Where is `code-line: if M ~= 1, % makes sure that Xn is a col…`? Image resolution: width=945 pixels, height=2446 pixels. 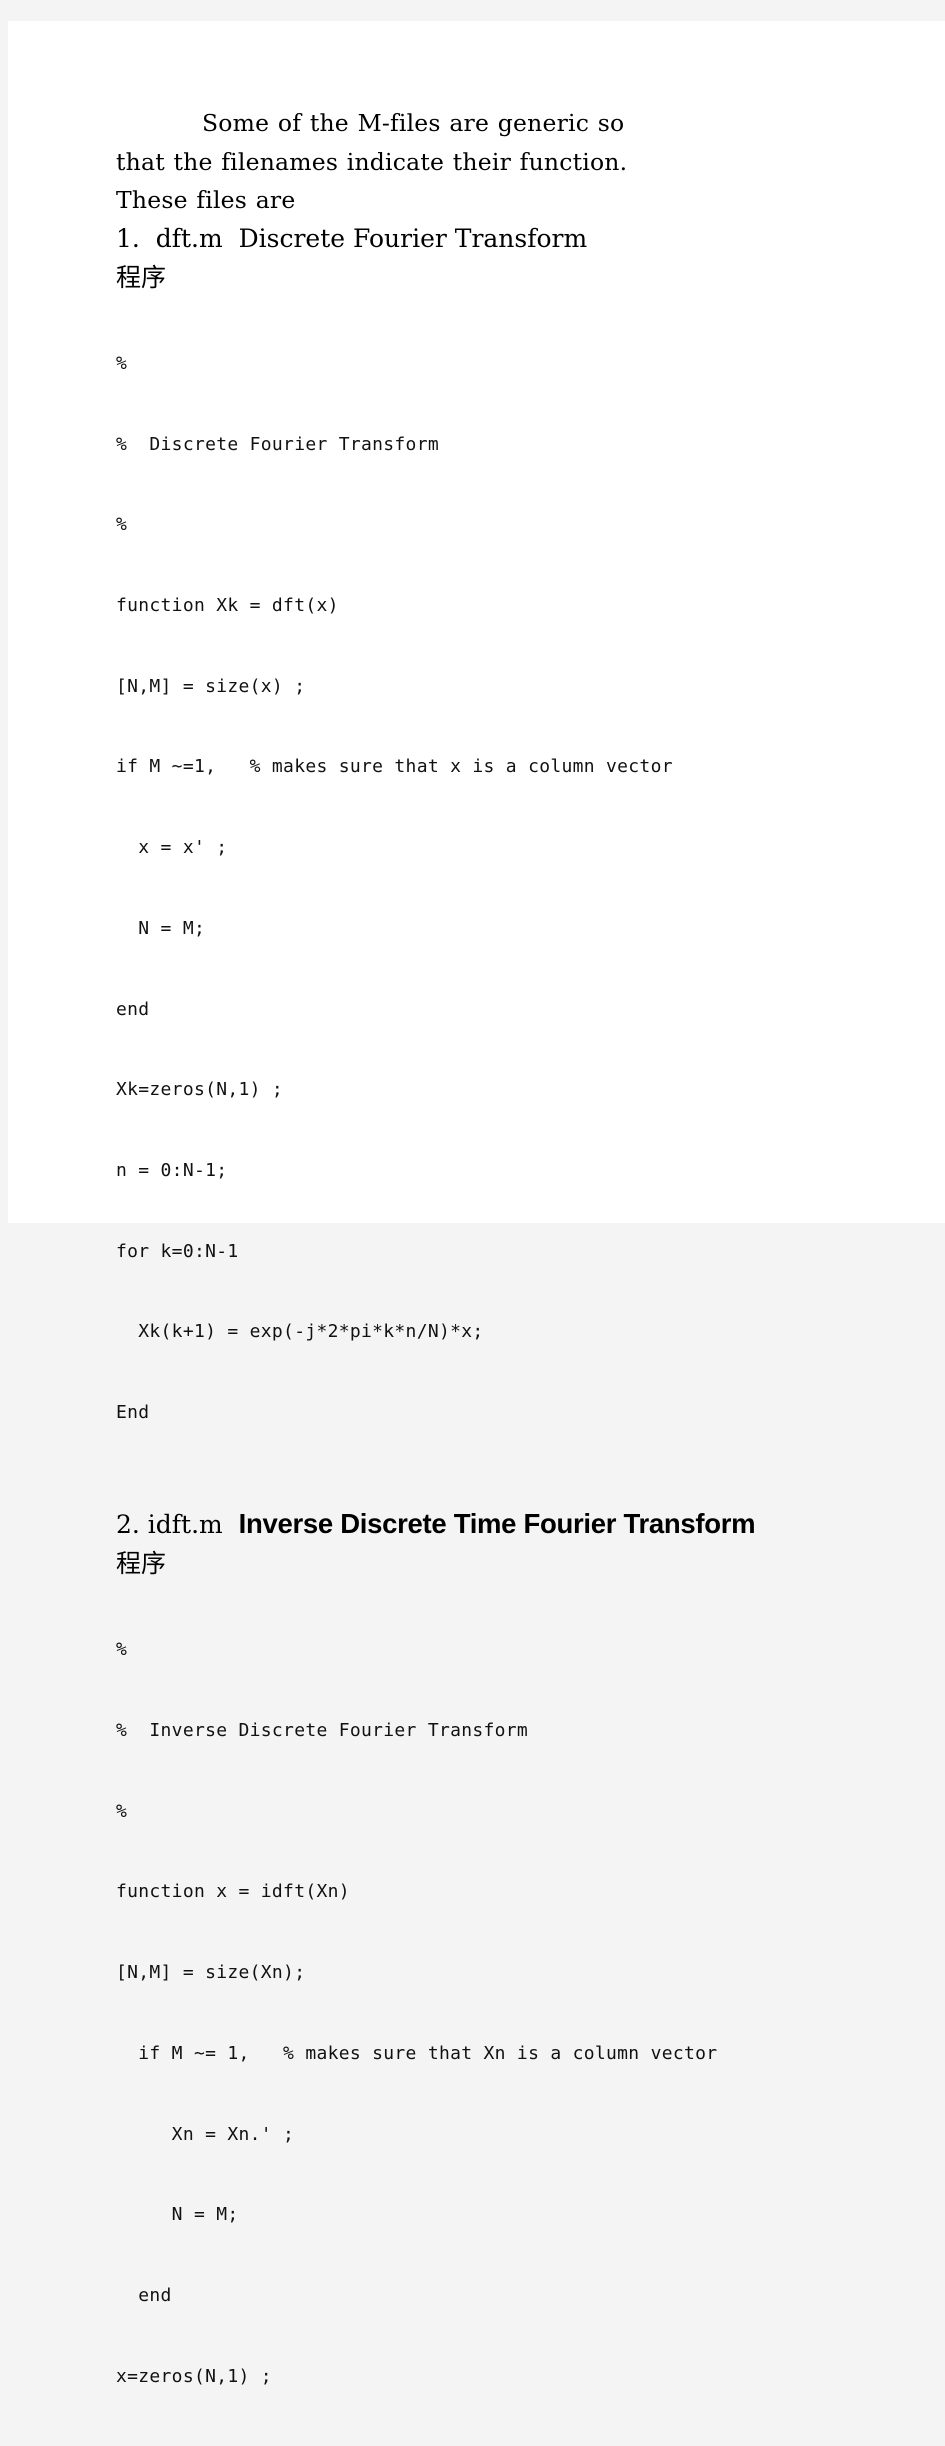
code-line: if M ~= 1, % makes sure that Xn is a col… is located at coordinates (417, 2053).